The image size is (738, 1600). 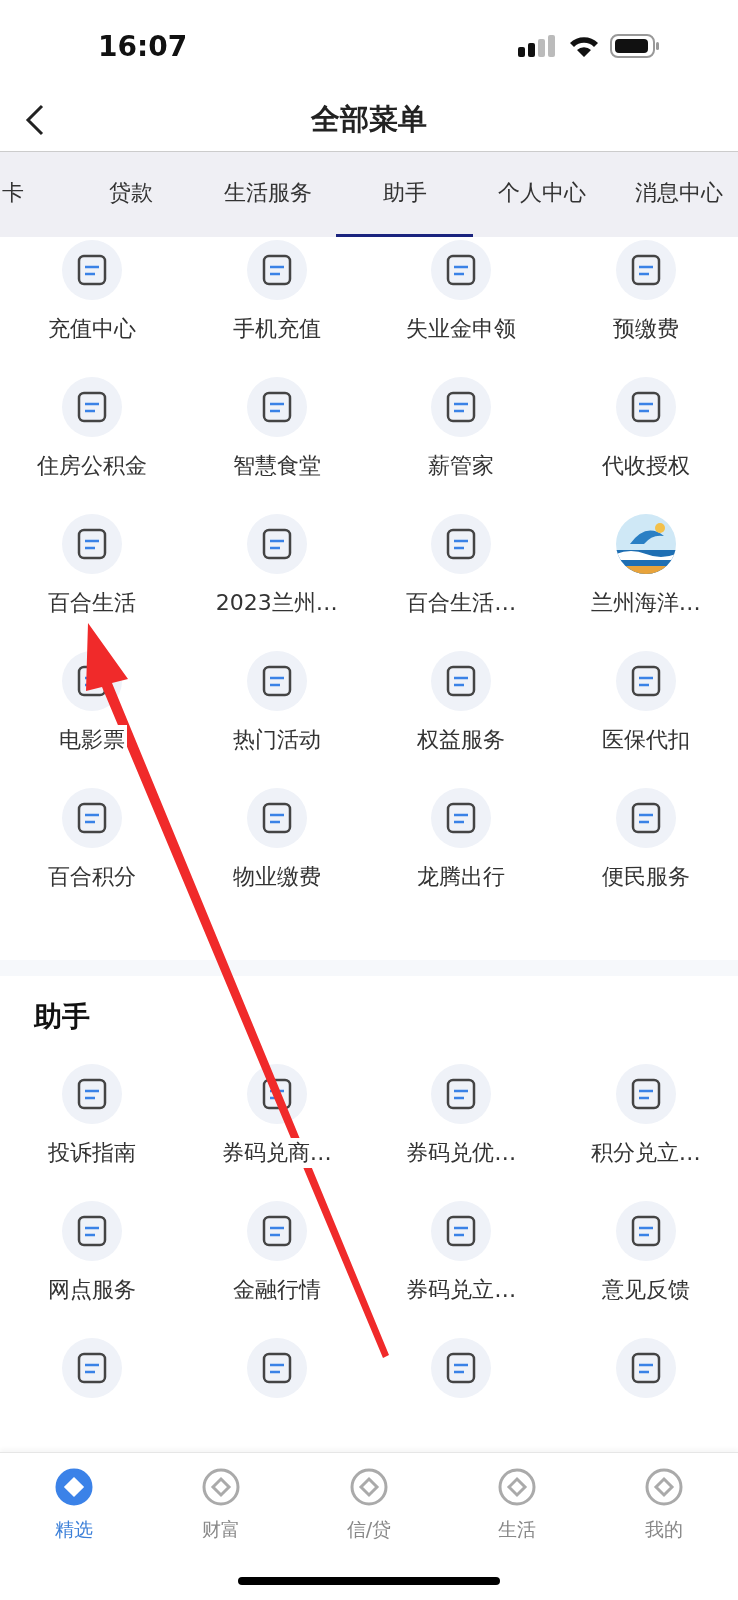 I want to click on category-tab: 助手, so click(x=404, y=194).